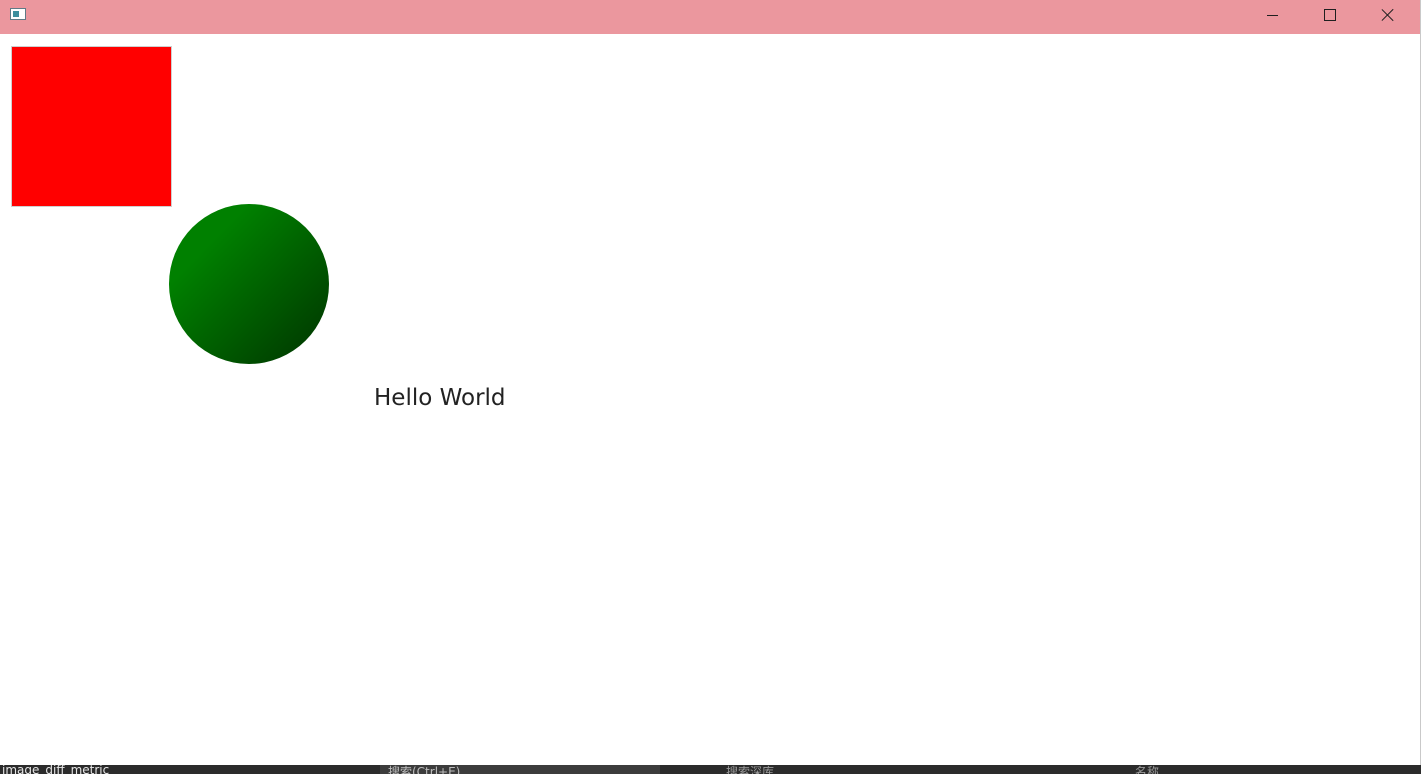 The height and width of the screenshot is (774, 1421). I want to click on maximize-button, so click(1330, 15).